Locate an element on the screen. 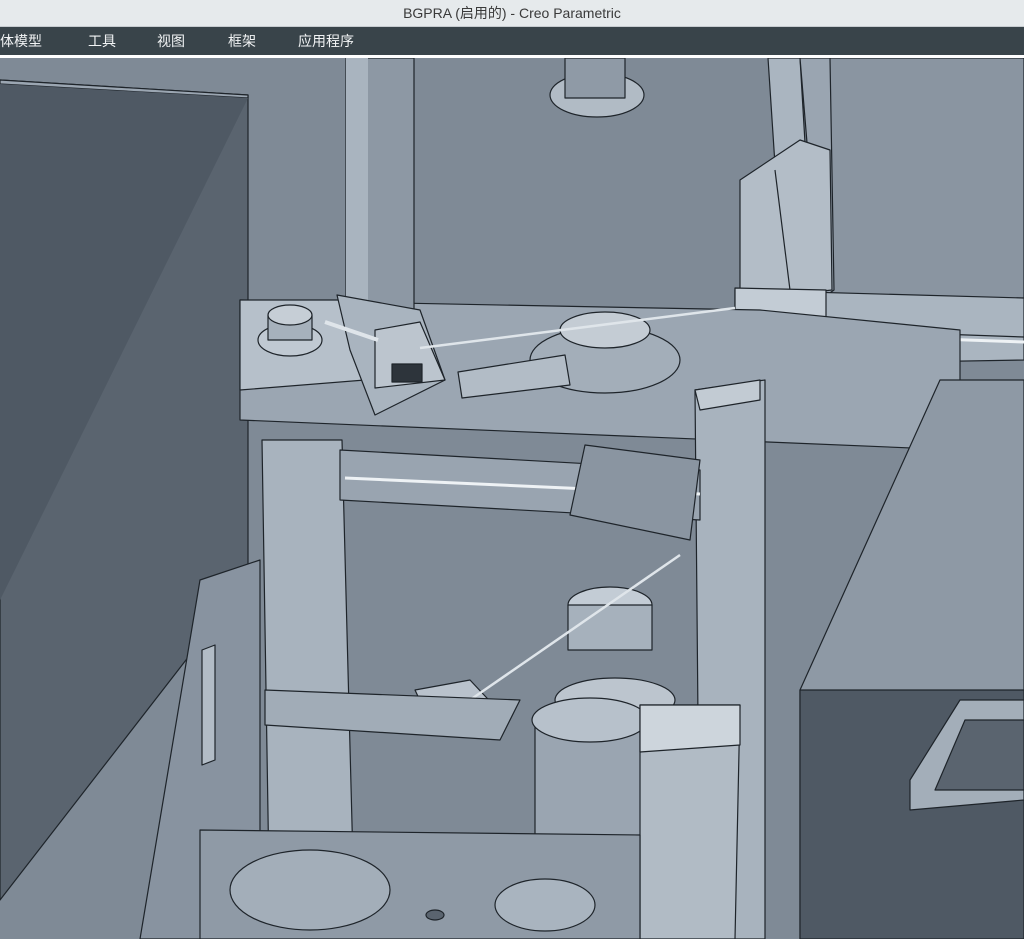  window-title-bar: BGPRA (启用的) - Creo Parametric is located at coordinates (512, 13).